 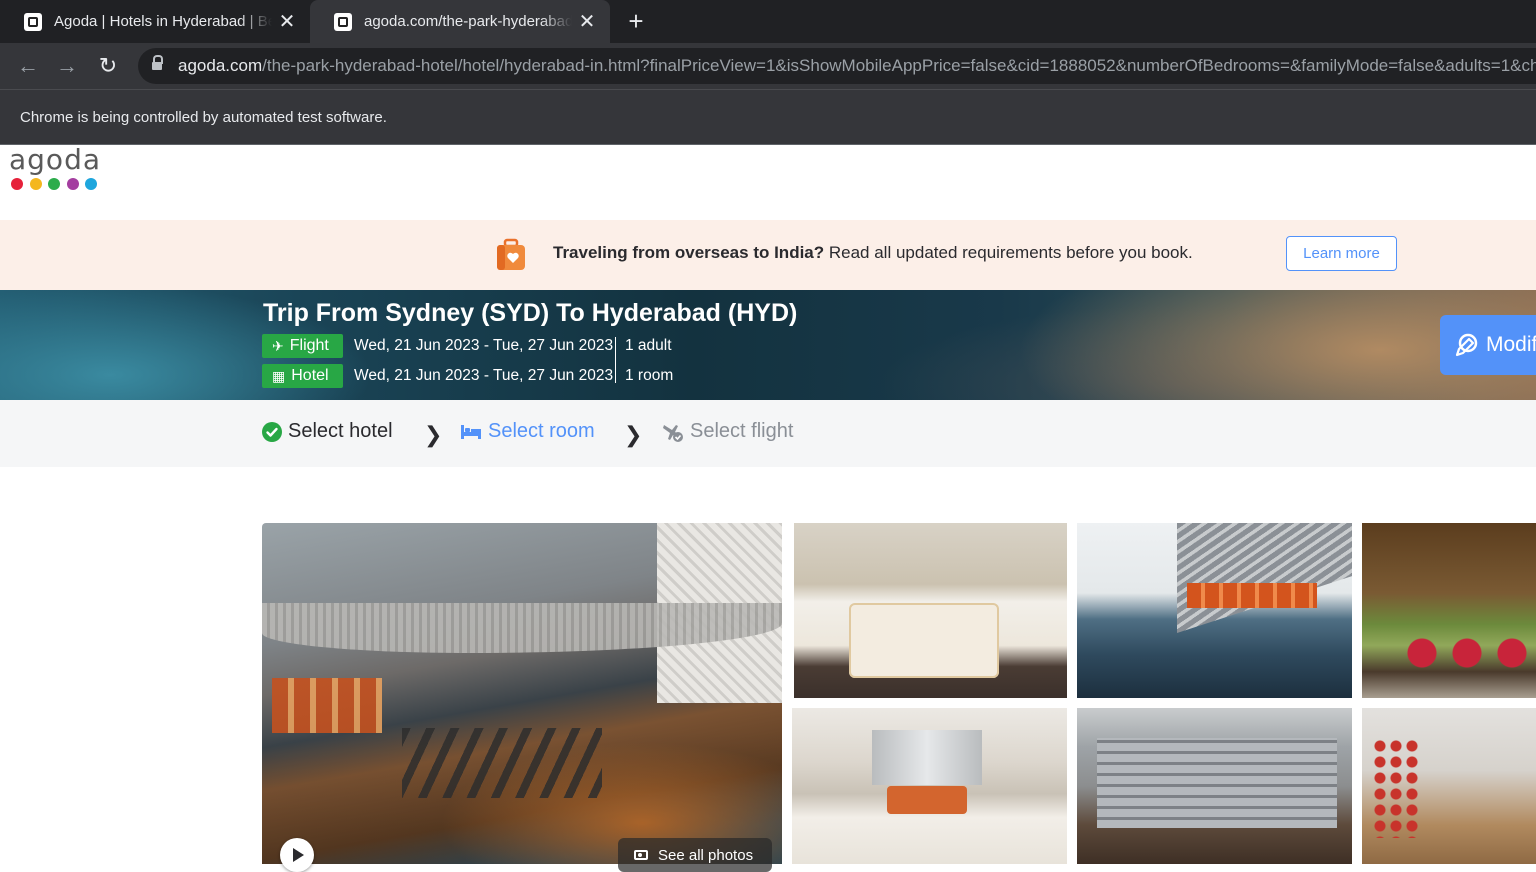 What do you see at coordinates (689, 252) in the screenshot?
I see `notice-bold: Traveling from overseas to India?` at bounding box center [689, 252].